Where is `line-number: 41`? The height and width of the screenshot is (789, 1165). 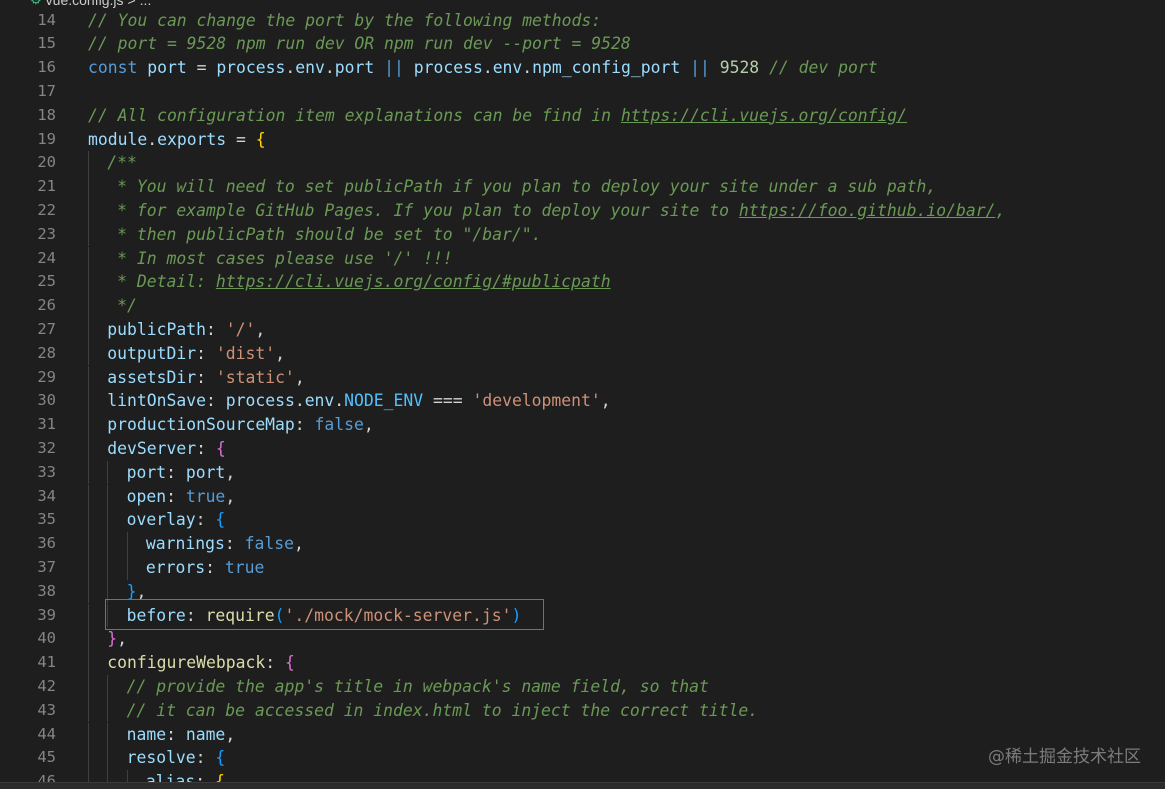
line-number: 41 is located at coordinates (46, 662).